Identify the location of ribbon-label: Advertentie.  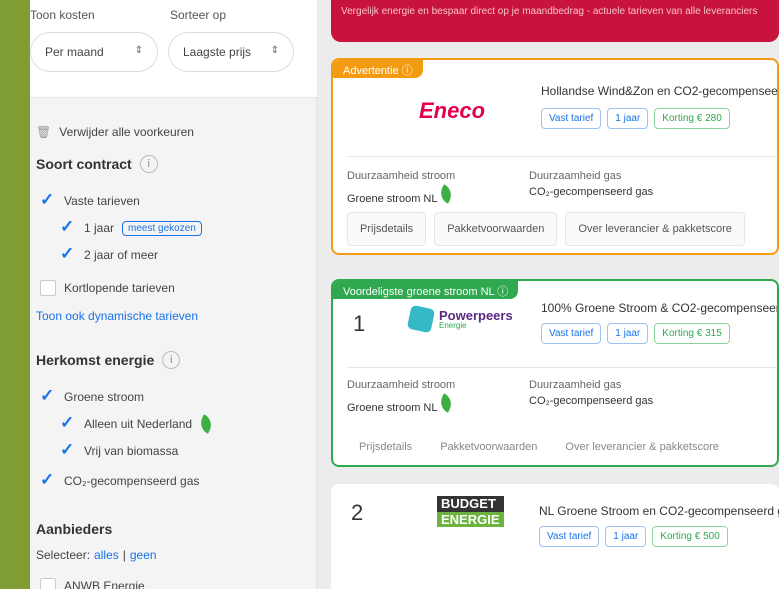
(371, 71).